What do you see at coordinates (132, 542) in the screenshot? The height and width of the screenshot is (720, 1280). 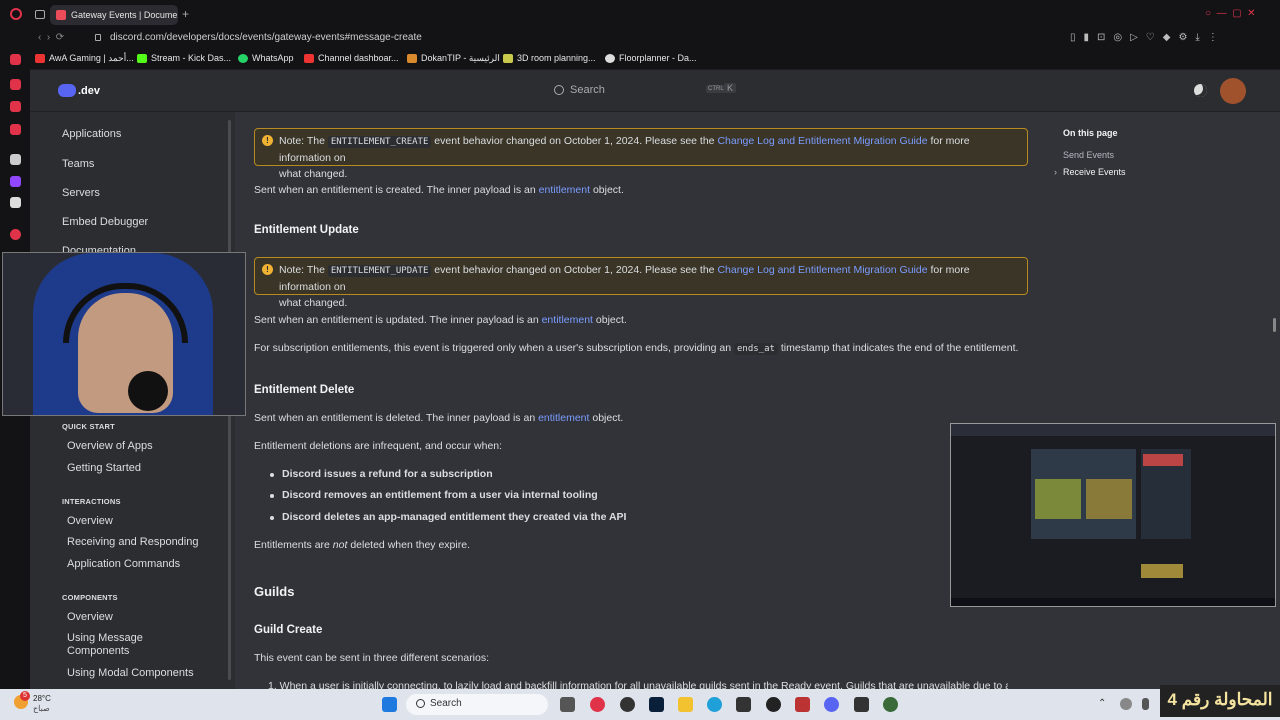 I see `nav-receiving-responding: Receiving and Responding` at bounding box center [132, 542].